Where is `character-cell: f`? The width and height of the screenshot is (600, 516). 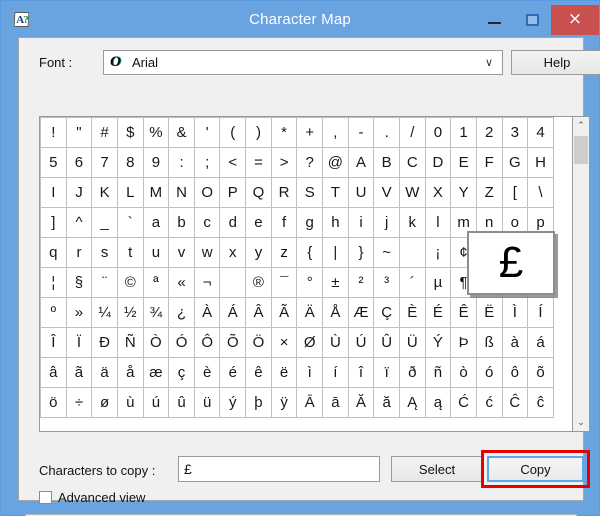
character-cell: f is located at coordinates (284, 223).